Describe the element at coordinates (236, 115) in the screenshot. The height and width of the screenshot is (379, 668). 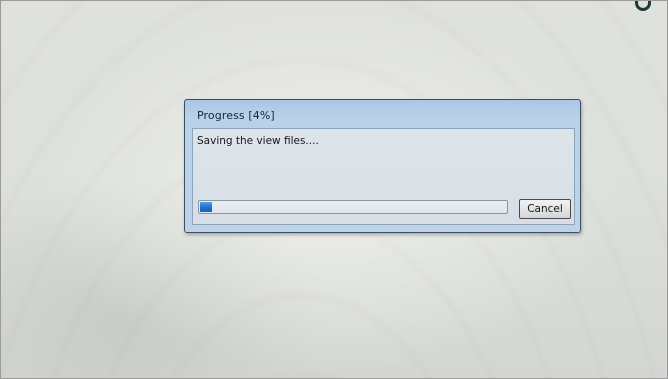
I see `dialog-title: Progress [4%]` at that location.